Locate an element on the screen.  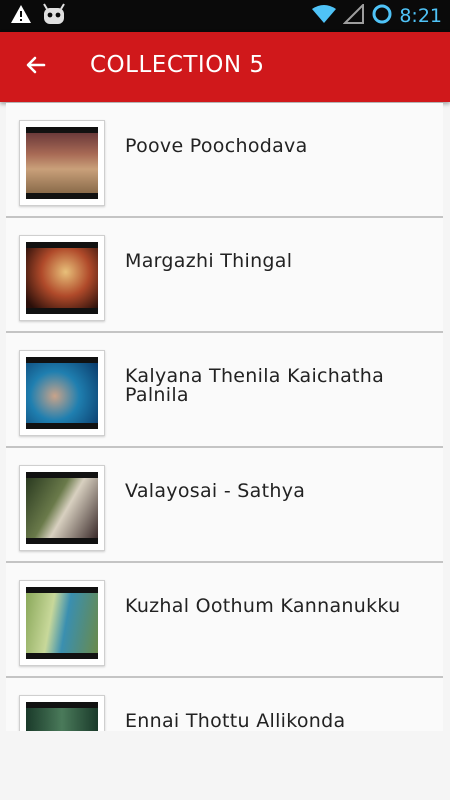
warning-icon is located at coordinates (21, 16).